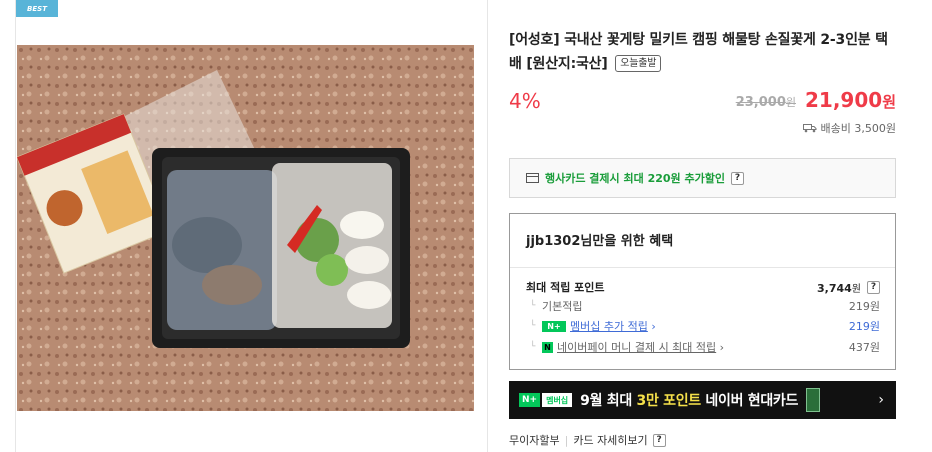  I want to click on sale-price: 21,900원, so click(850, 100).